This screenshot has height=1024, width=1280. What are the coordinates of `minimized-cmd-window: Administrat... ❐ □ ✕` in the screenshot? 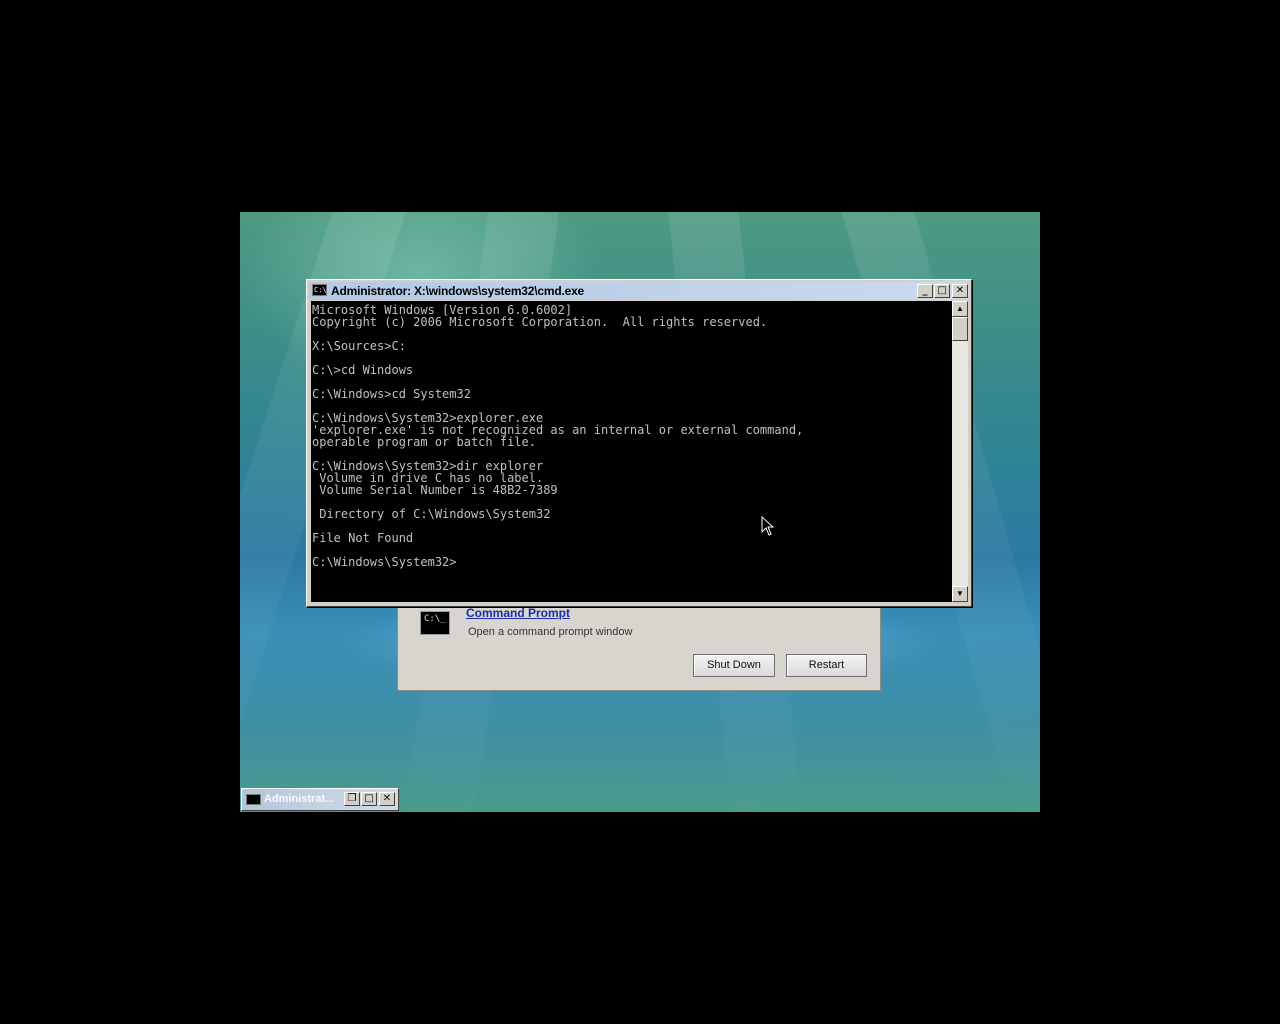 It's located at (320, 799).